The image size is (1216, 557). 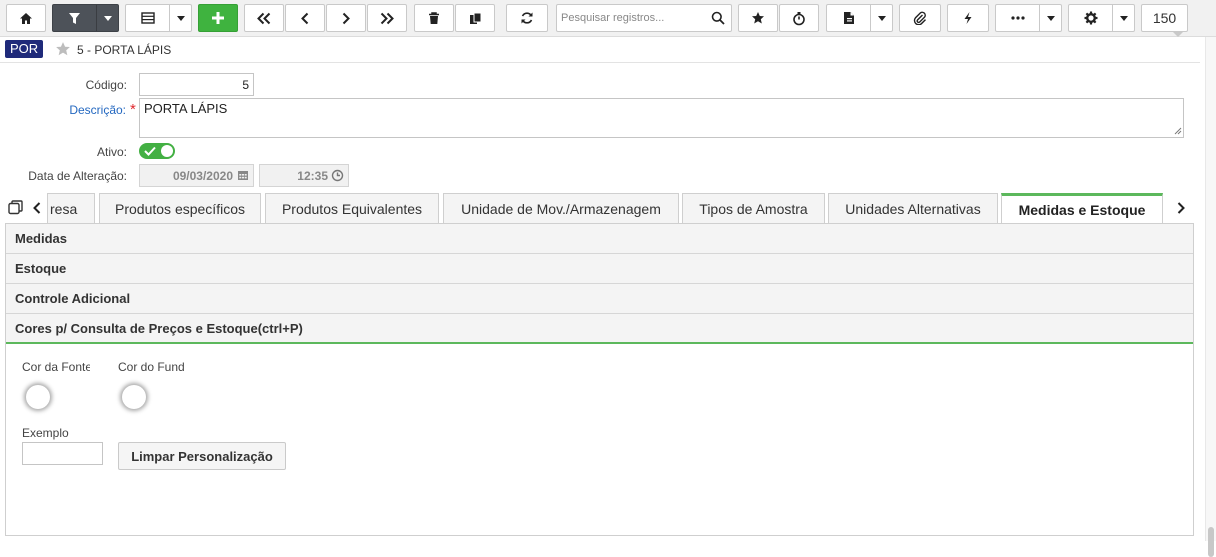 I want to click on section-medidas: Medidas, so click(x=599, y=239).